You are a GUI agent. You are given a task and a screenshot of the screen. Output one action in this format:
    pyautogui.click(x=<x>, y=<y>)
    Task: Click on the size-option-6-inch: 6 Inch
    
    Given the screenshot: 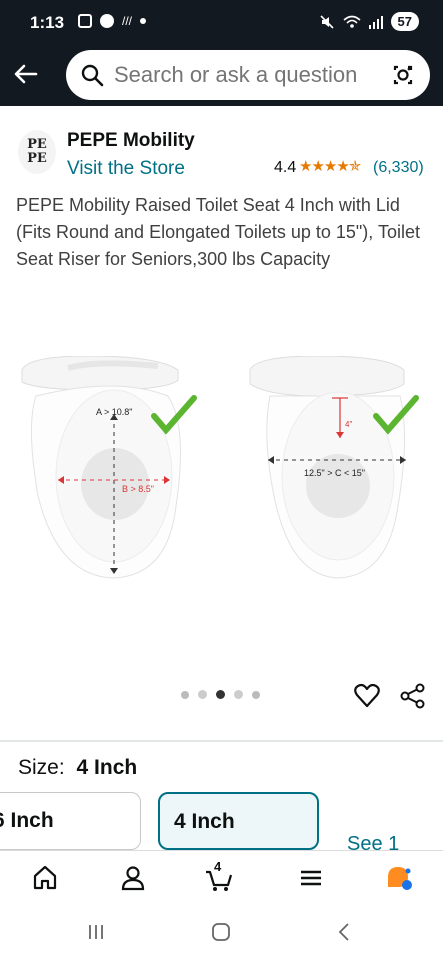 What is the action you would take?
    pyautogui.click(x=70, y=821)
    